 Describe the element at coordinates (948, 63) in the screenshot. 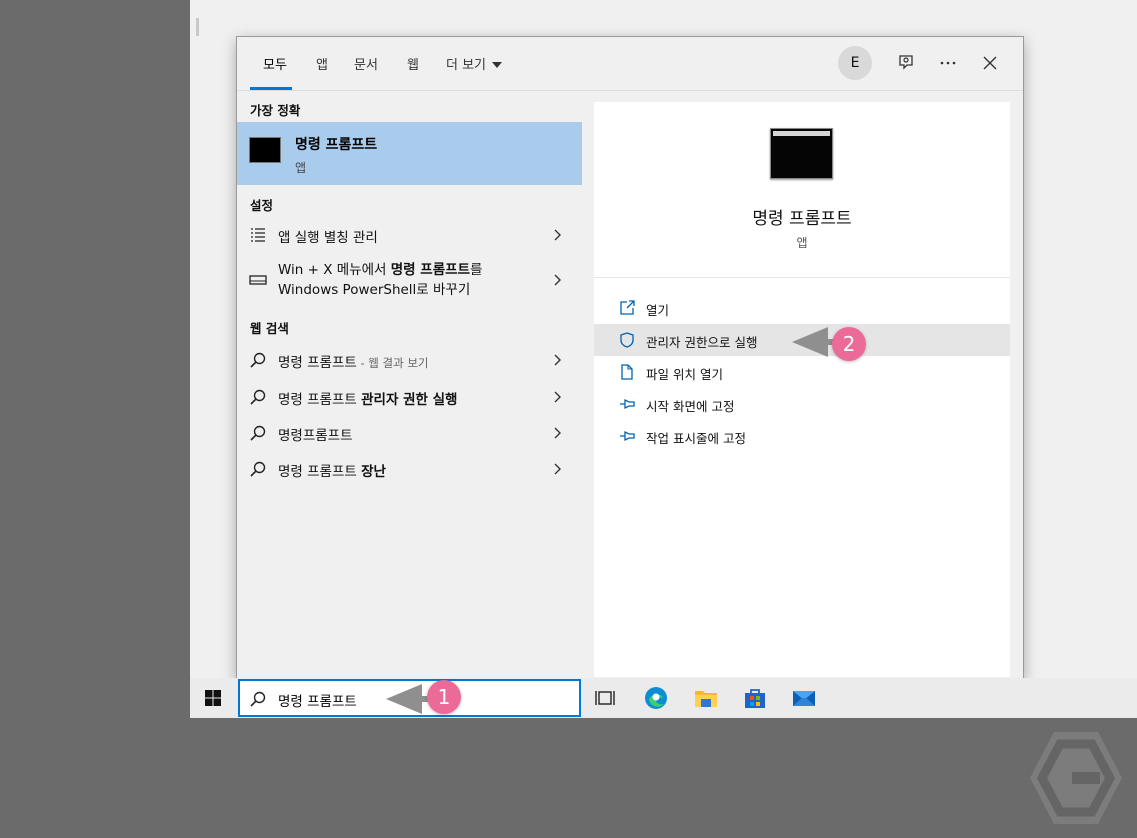

I see `more-options-icon` at that location.